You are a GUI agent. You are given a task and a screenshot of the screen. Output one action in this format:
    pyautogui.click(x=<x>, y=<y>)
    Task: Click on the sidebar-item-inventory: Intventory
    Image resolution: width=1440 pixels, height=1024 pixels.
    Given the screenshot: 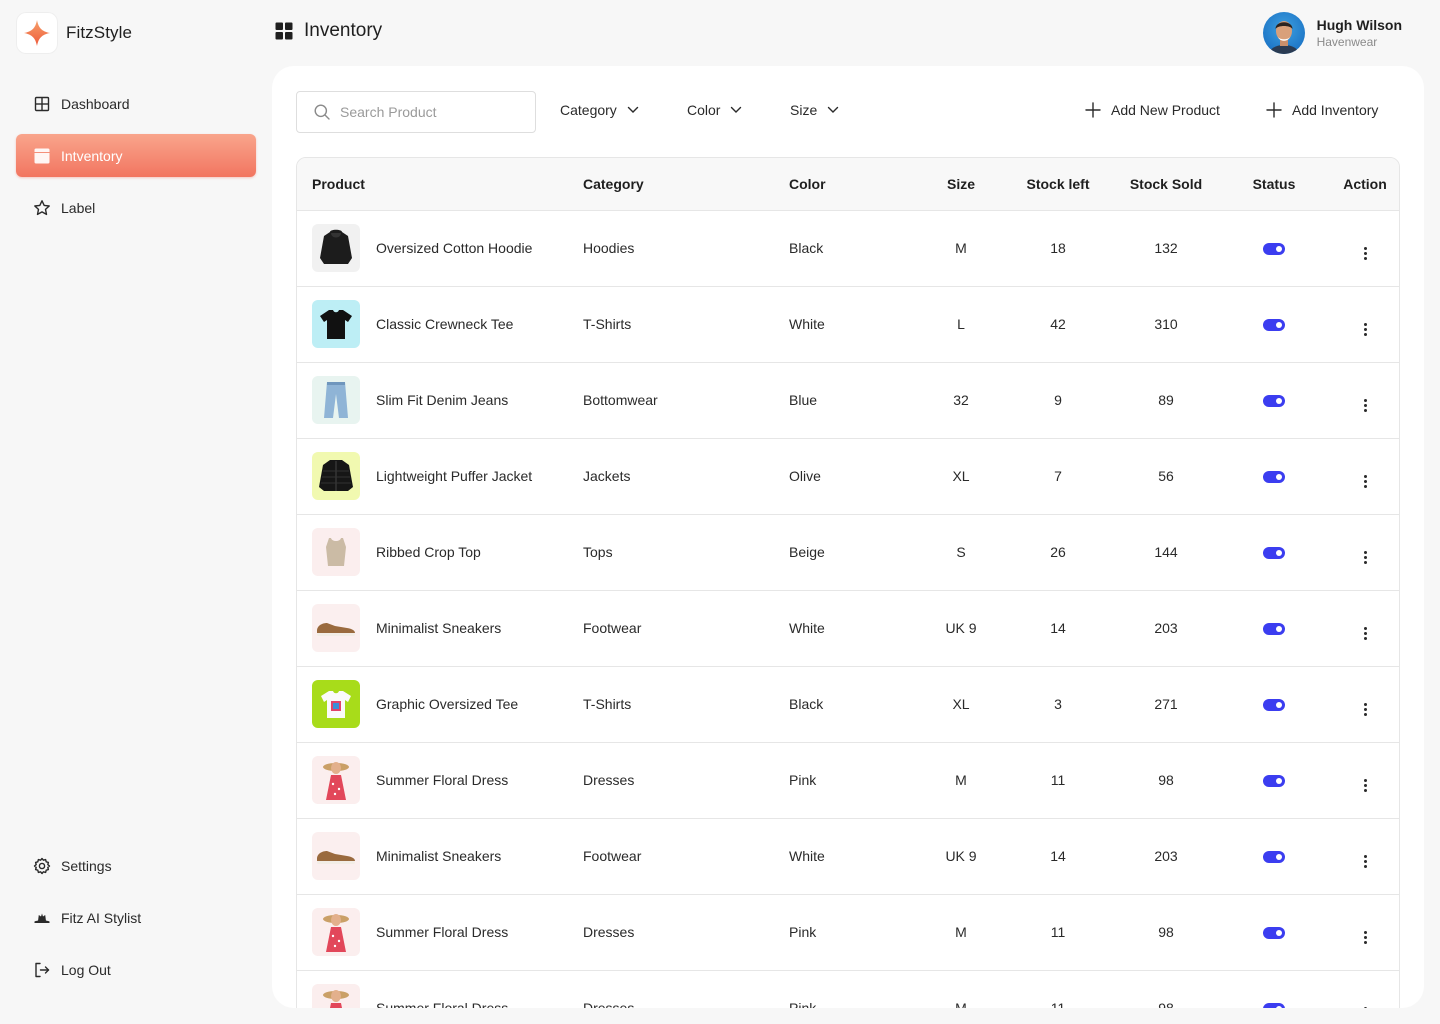 What is the action you would take?
    pyautogui.click(x=136, y=155)
    